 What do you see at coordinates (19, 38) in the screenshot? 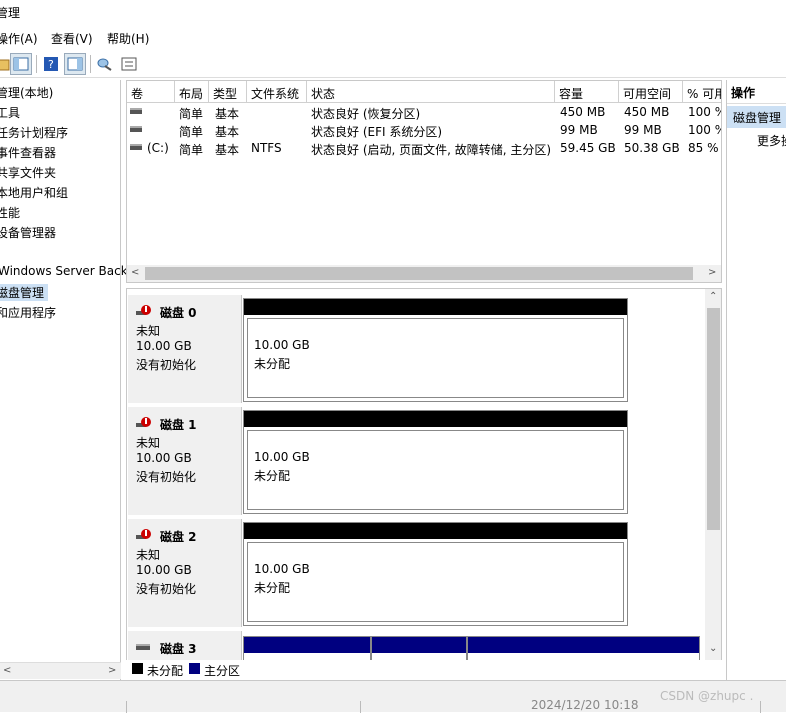
I see `menu-action: 操作(A)` at bounding box center [19, 38].